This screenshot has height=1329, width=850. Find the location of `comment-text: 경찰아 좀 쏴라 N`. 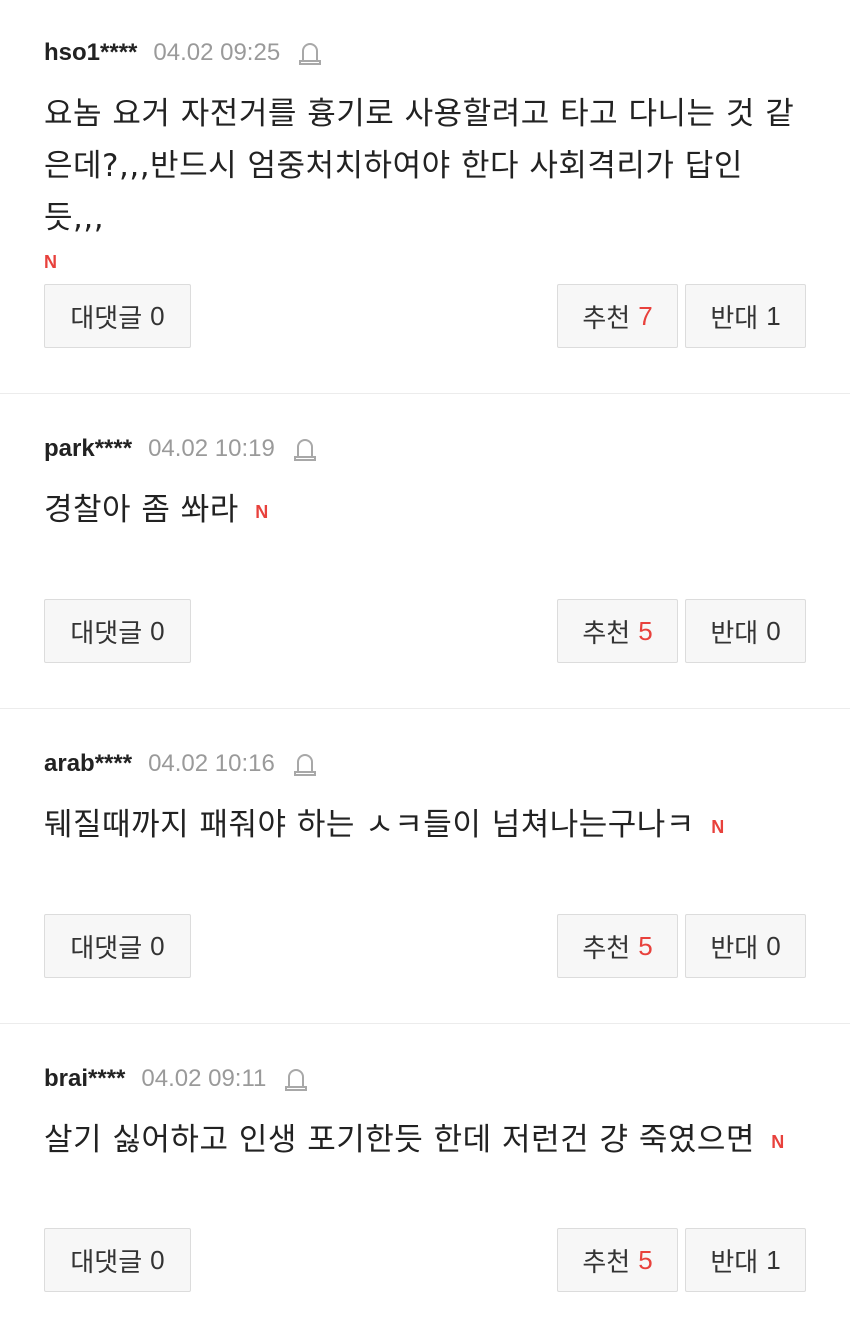

comment-text: 경찰아 좀 쏴라 N is located at coordinates (425, 511).